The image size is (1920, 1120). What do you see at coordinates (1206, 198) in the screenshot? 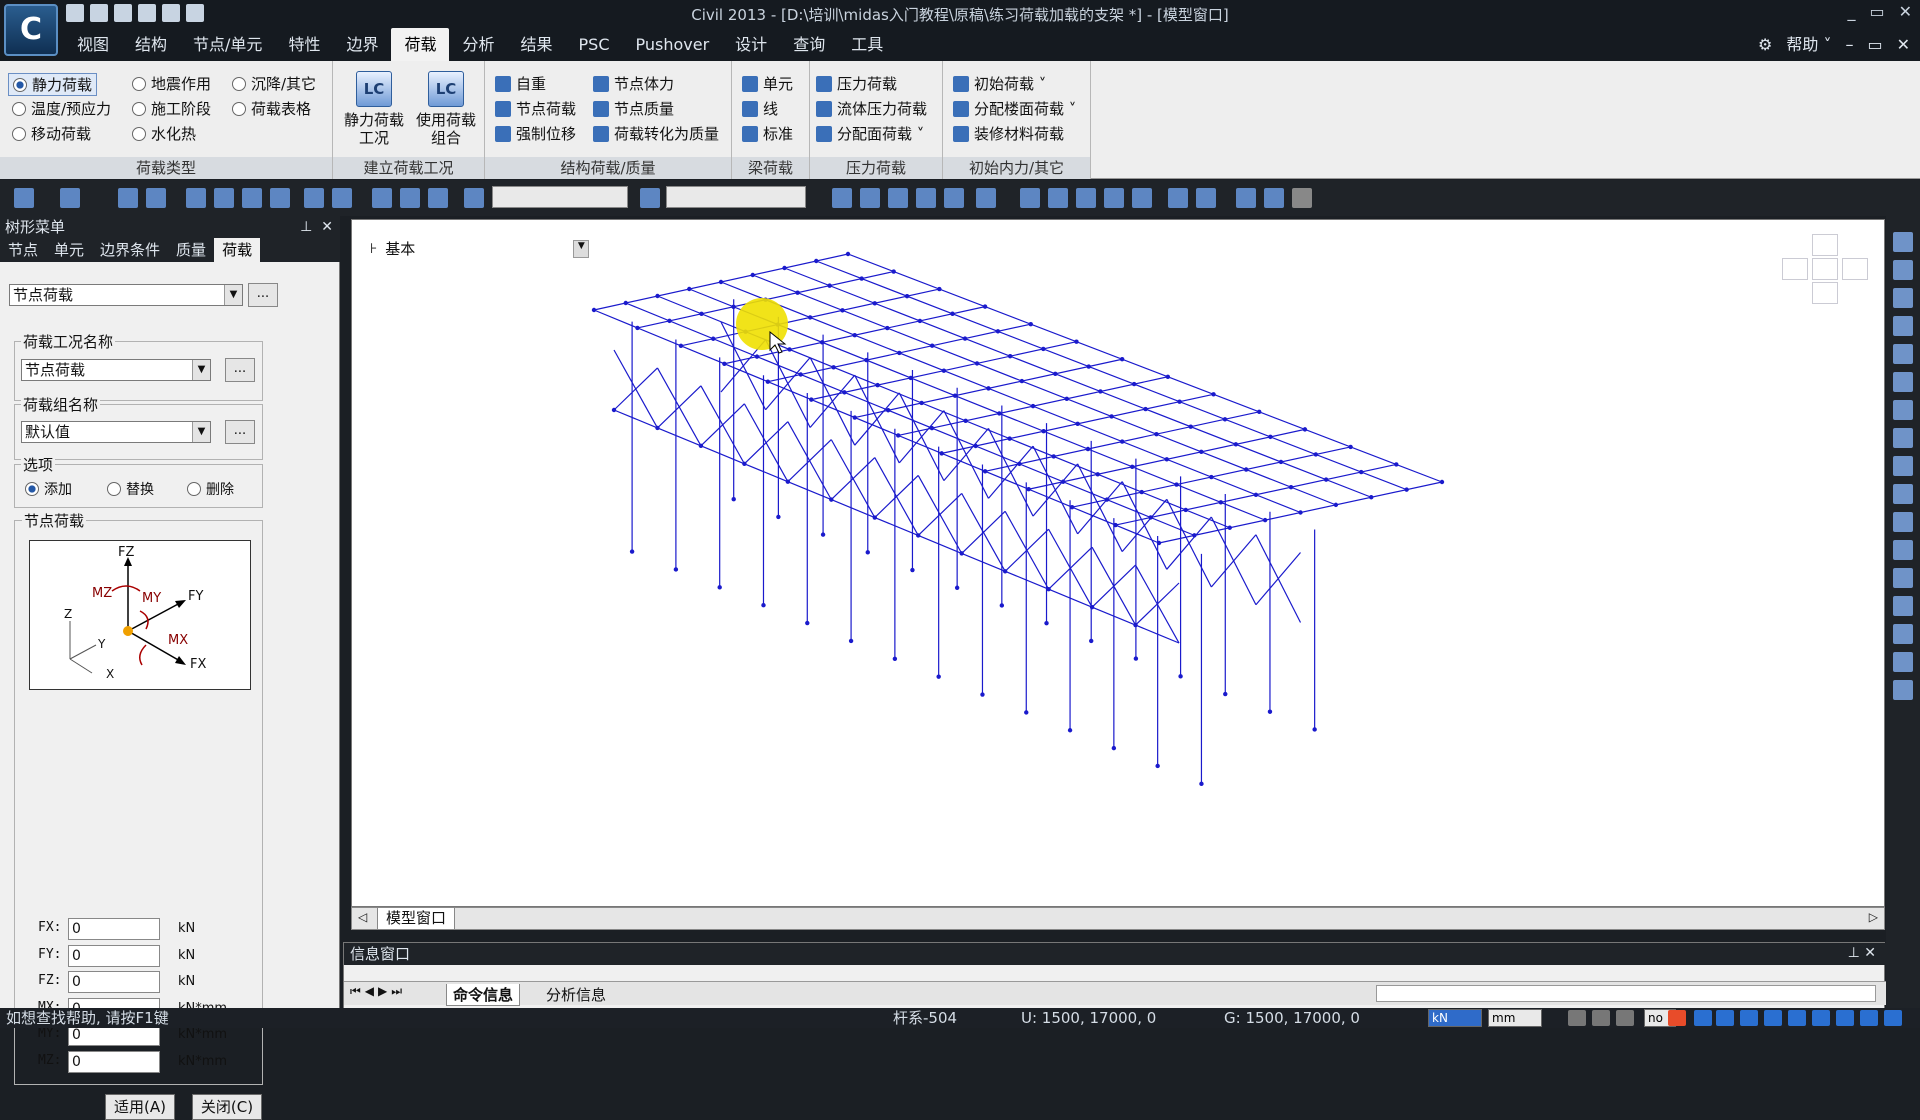
I see `element-number-icon` at bounding box center [1206, 198].